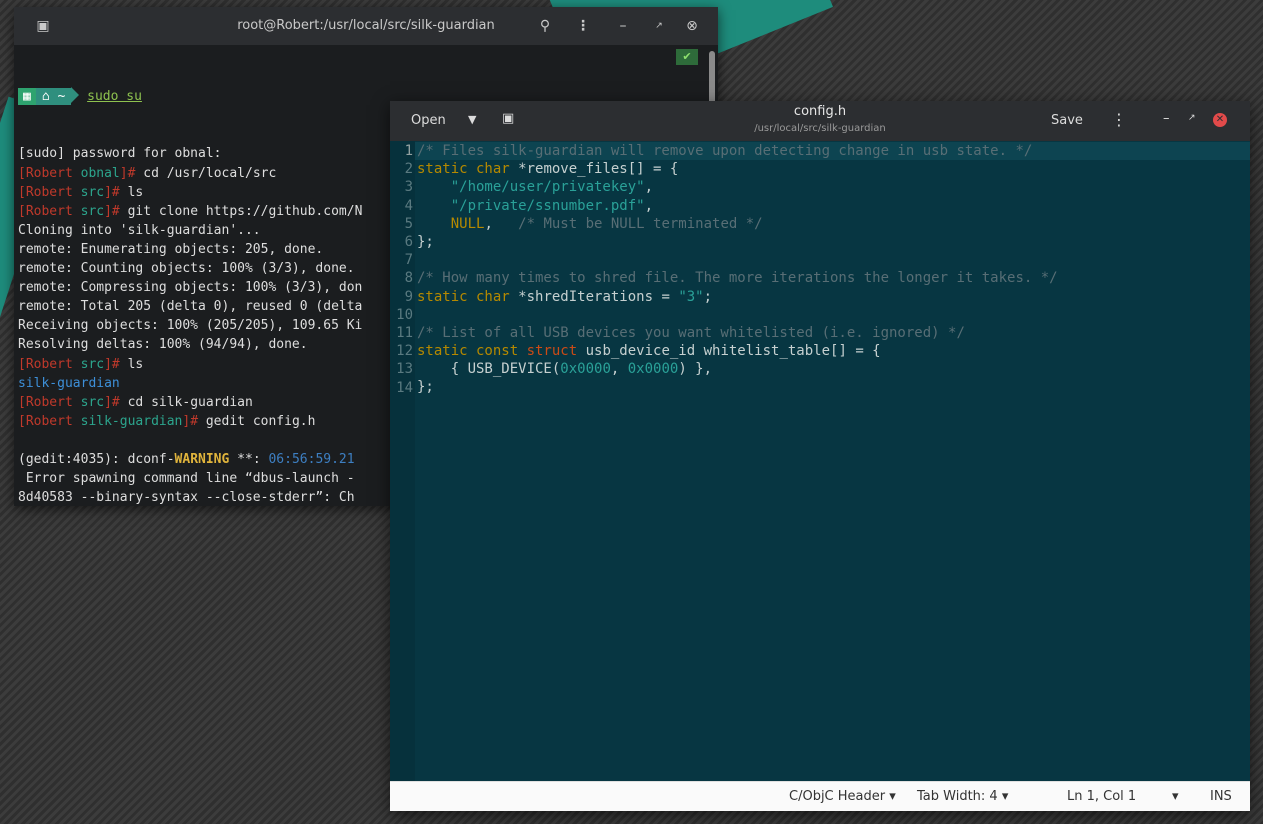 The height and width of the screenshot is (824, 1263). I want to click on code-line: "/home/user/privatekey",, so click(833, 187).